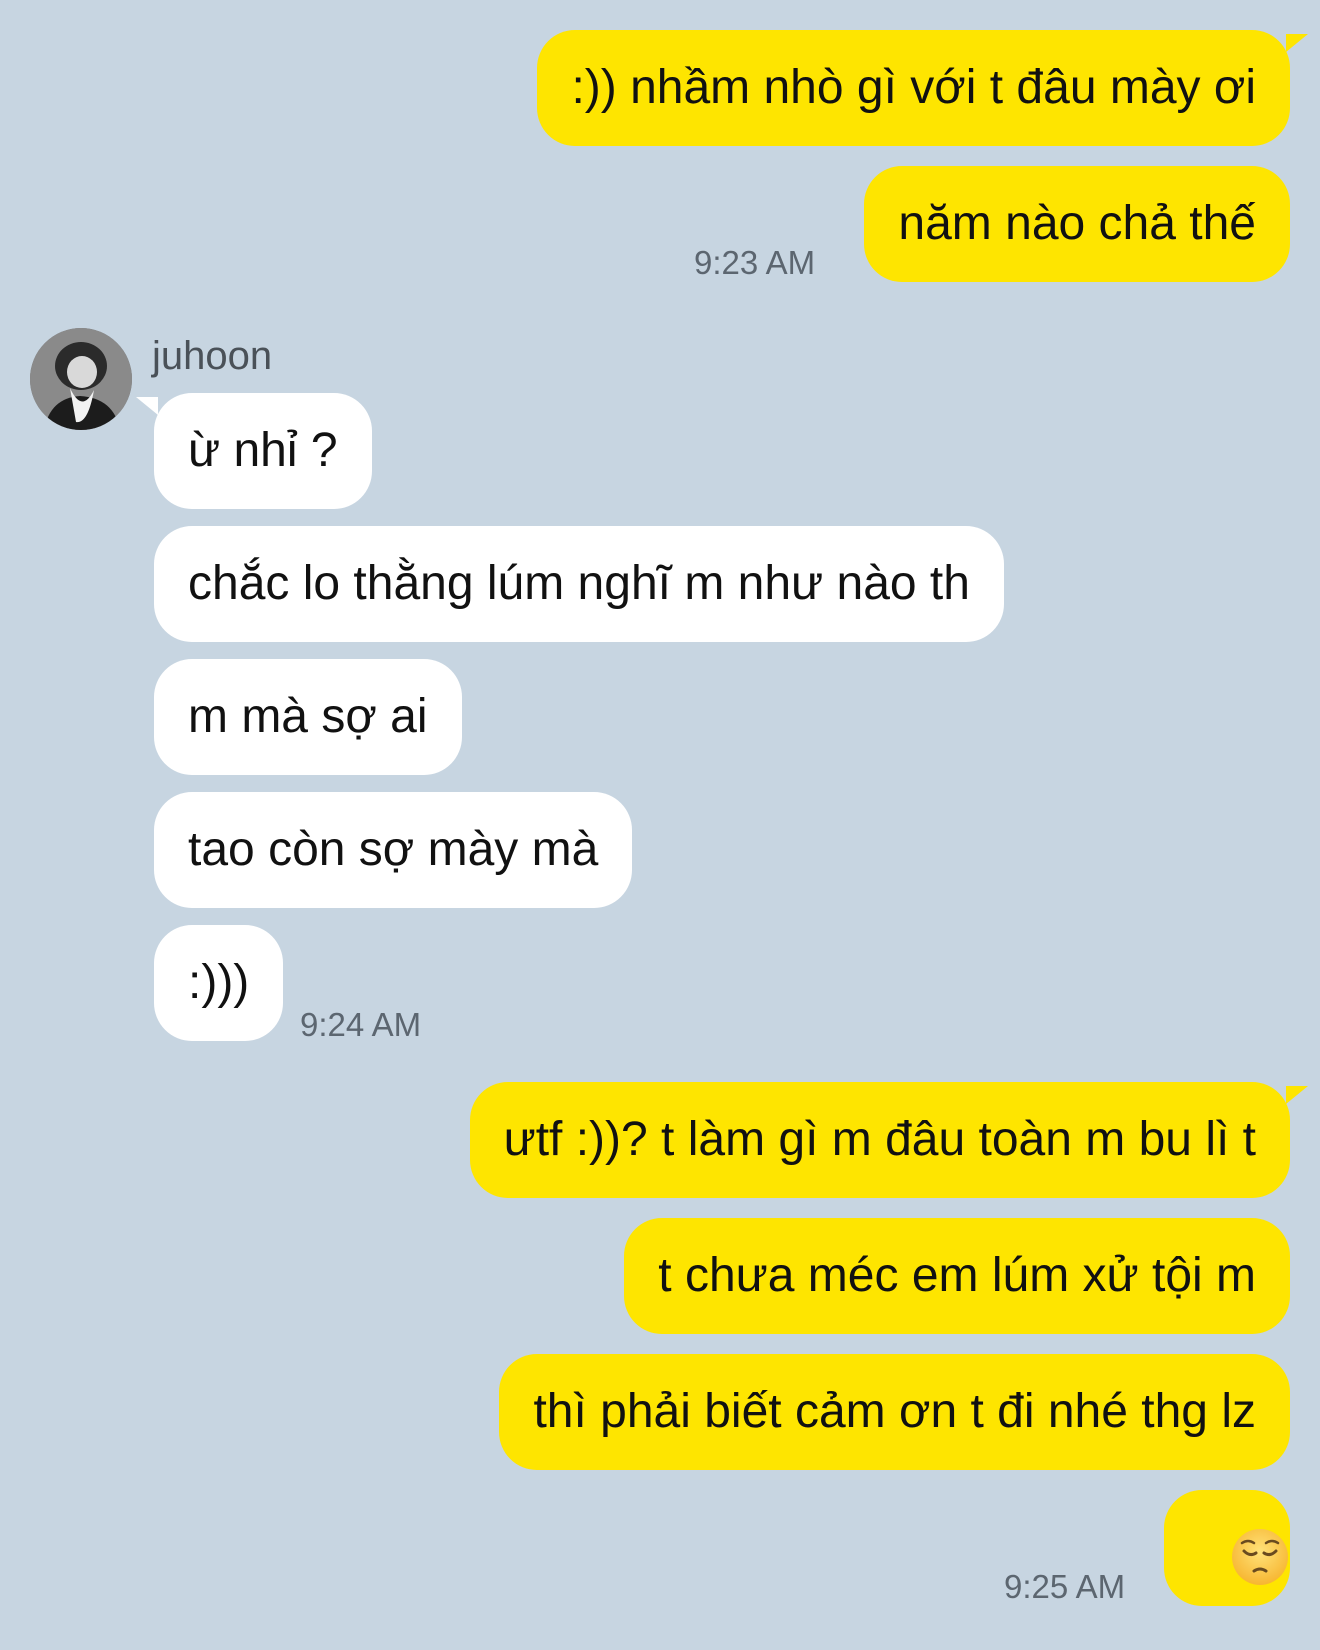 This screenshot has width=1320, height=1650. What do you see at coordinates (361, 1024) in the screenshot?
I see `timestamp: 9:24 AM` at bounding box center [361, 1024].